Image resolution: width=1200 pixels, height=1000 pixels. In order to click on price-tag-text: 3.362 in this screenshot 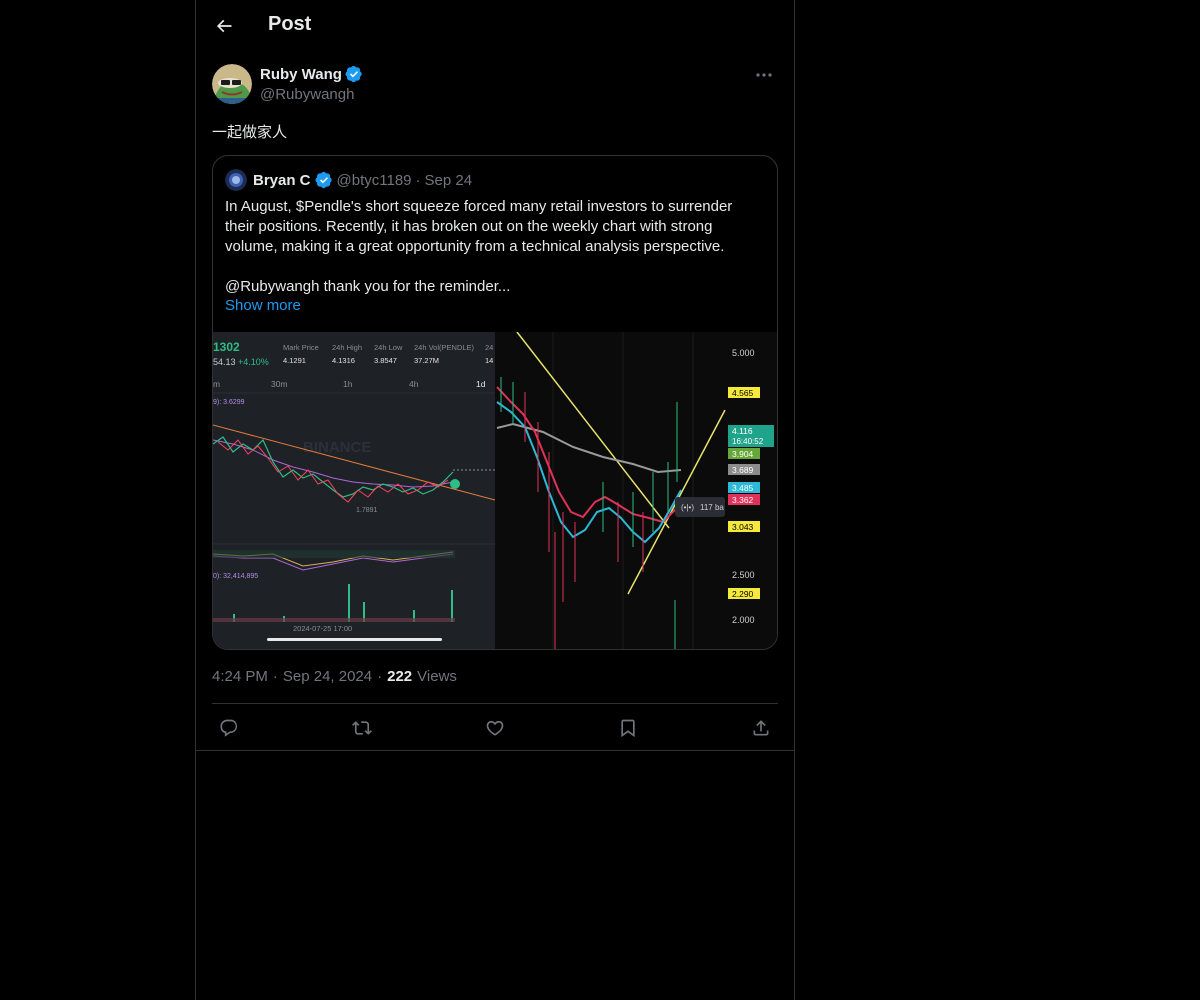, I will do `click(743, 500)`.